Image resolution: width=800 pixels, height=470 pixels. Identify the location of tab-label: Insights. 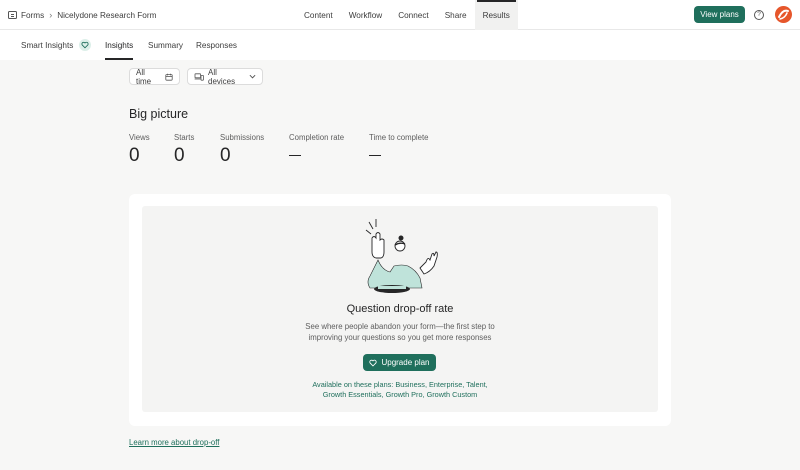
(119, 45).